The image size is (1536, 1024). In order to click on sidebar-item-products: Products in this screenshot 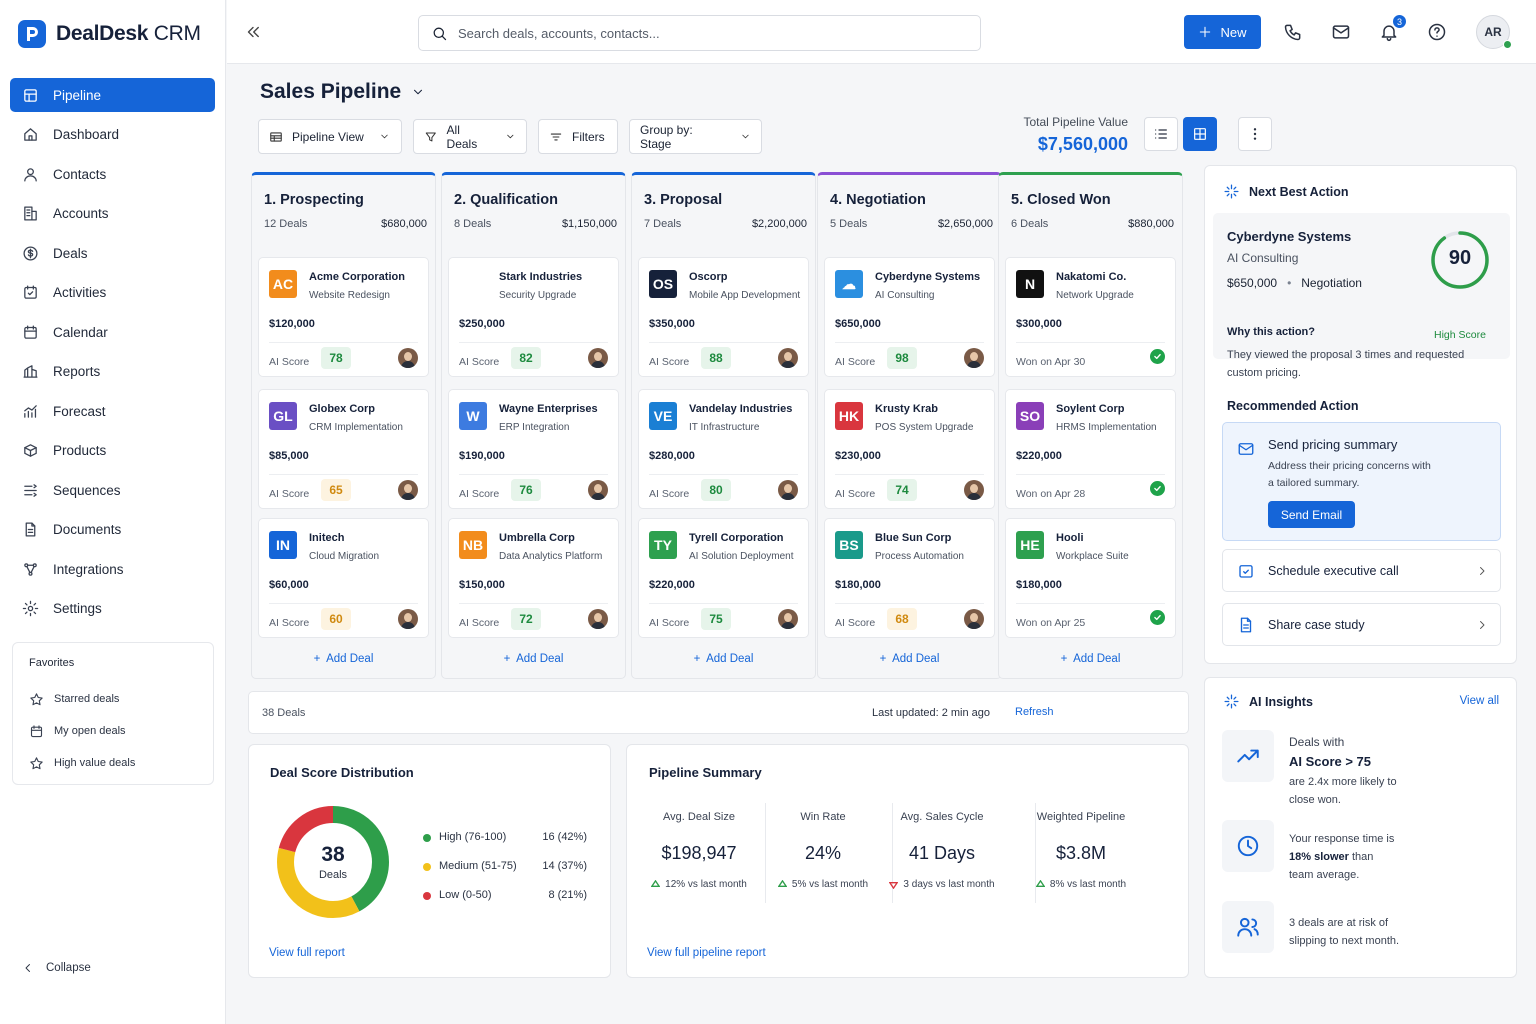, I will do `click(112, 451)`.